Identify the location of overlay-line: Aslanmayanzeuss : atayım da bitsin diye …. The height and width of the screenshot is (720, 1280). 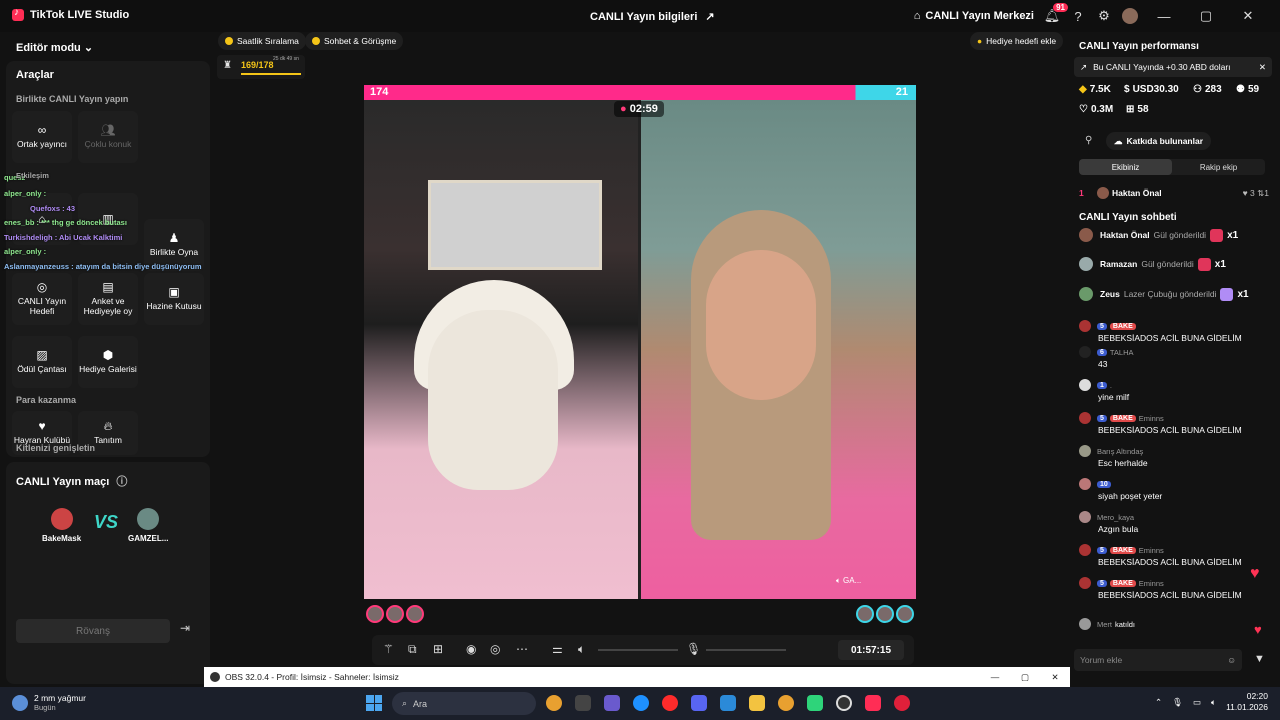
(103, 266).